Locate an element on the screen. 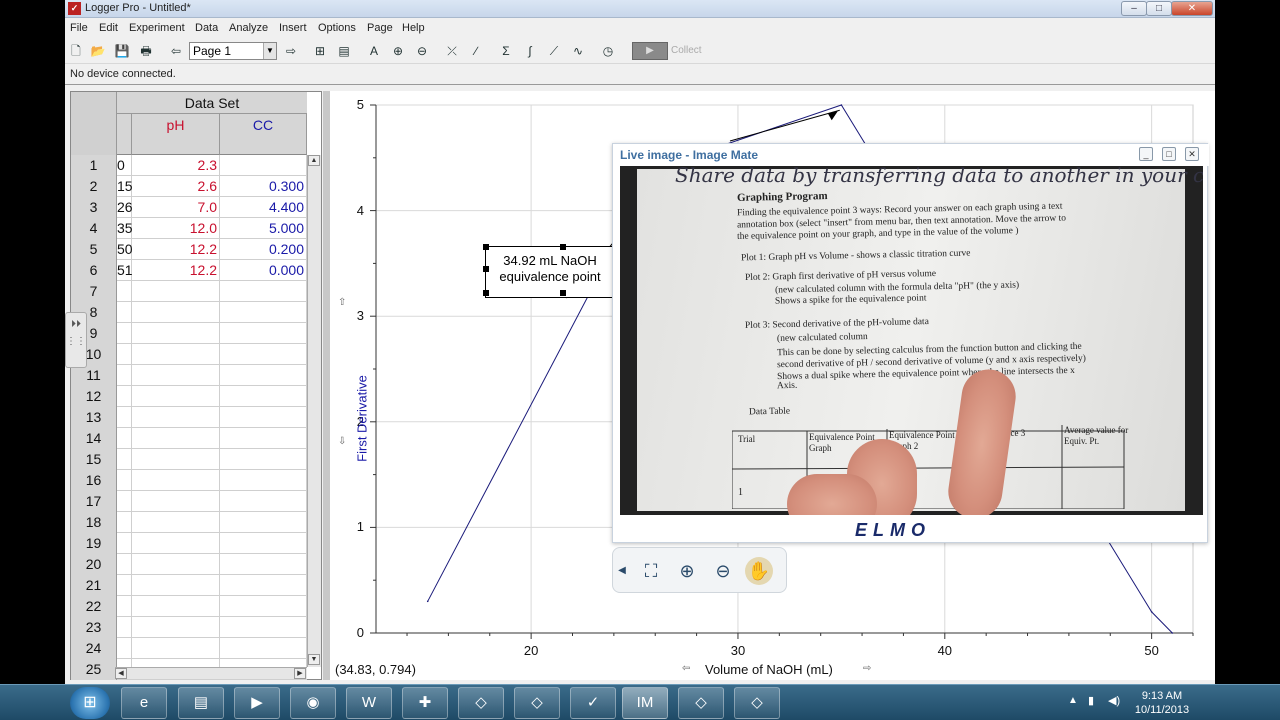 This screenshot has width=1280, height=720. table-row: 24 is located at coordinates (189, 648).